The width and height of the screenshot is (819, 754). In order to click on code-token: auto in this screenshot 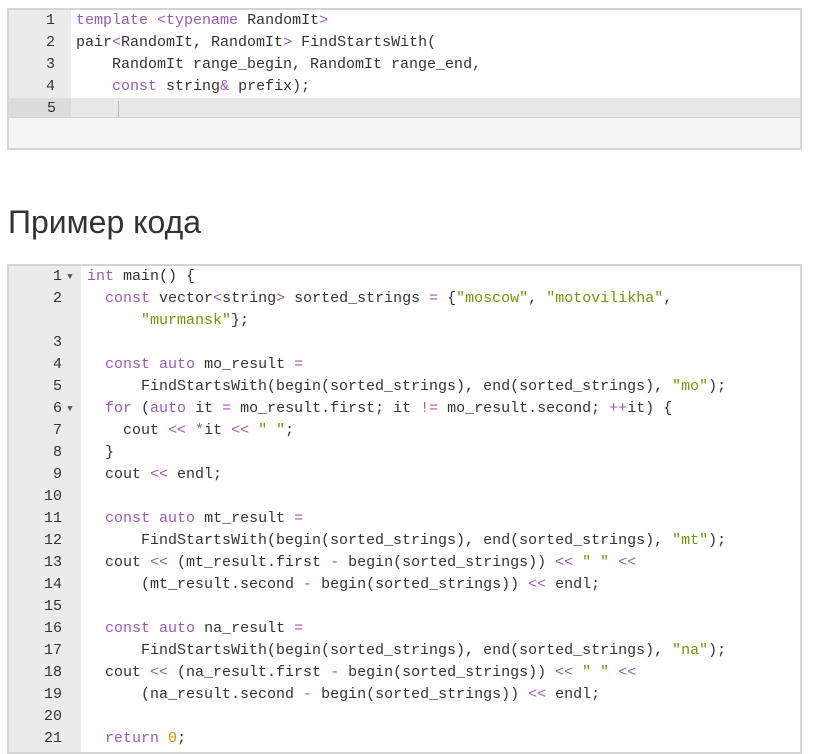, I will do `click(177, 628)`.